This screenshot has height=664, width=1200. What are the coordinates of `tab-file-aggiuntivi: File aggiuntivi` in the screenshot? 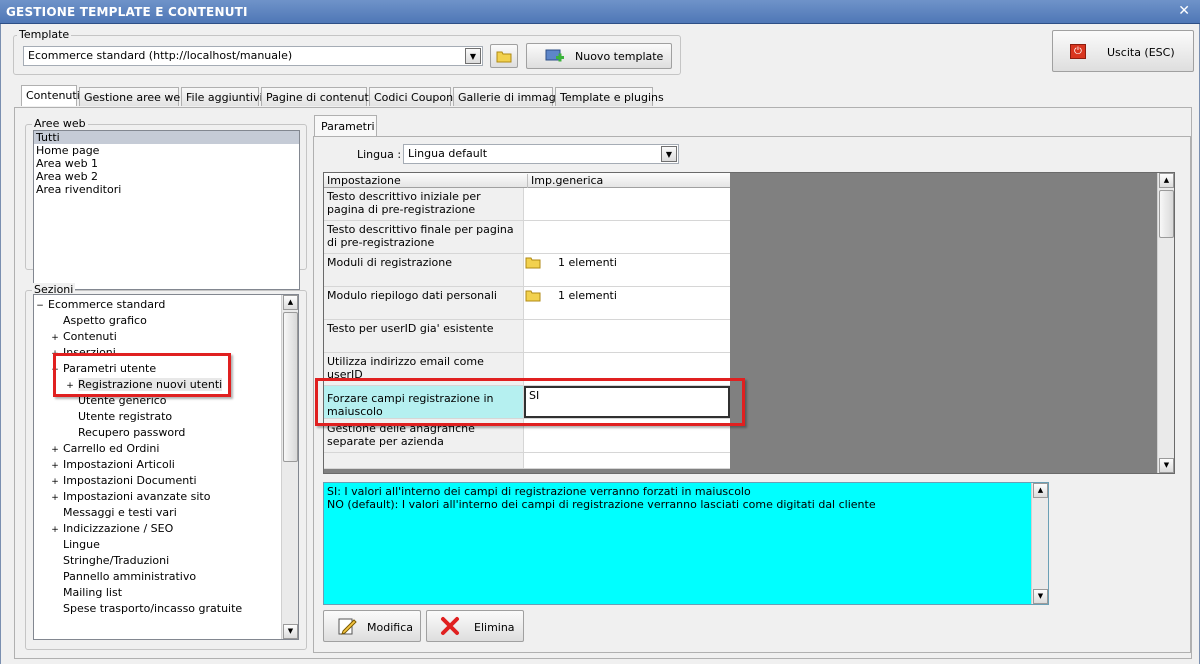 It's located at (222, 96).